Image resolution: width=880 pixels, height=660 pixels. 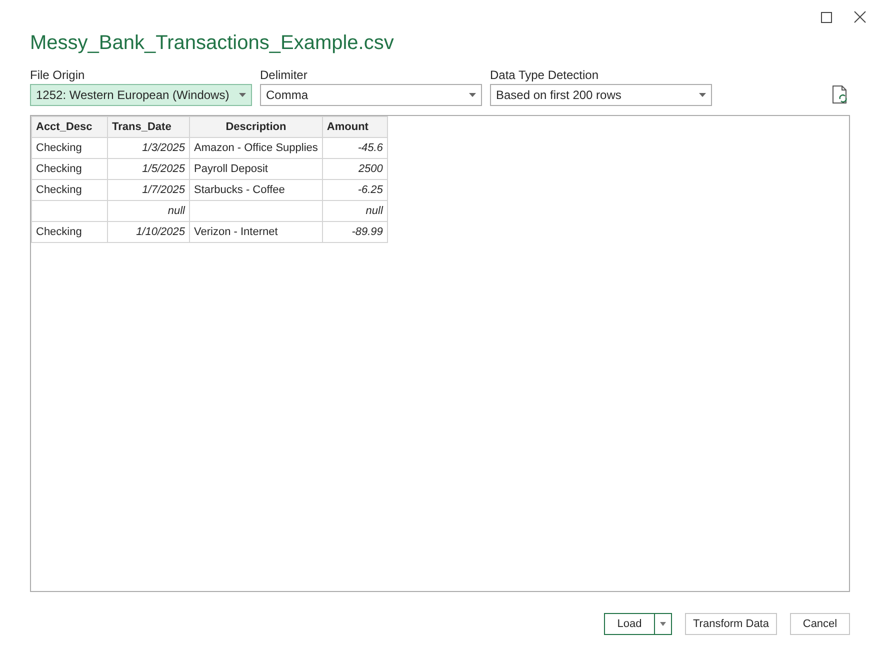 What do you see at coordinates (256, 232) in the screenshot?
I see `table-cell: Verizon - Internet` at bounding box center [256, 232].